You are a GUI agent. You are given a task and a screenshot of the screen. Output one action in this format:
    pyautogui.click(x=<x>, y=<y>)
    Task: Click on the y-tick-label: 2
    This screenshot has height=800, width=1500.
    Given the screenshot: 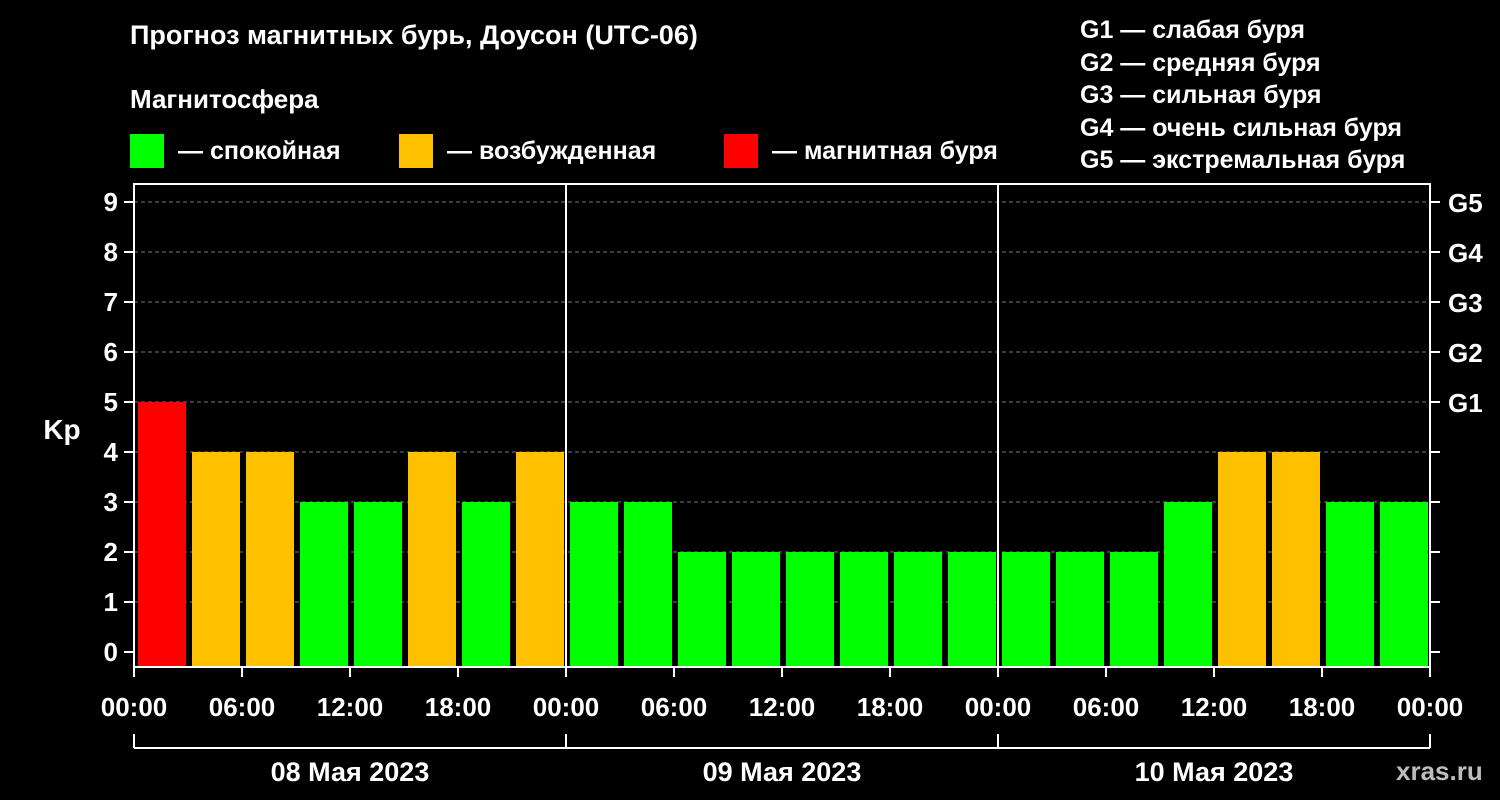 What is the action you would take?
    pyautogui.click(x=111, y=552)
    